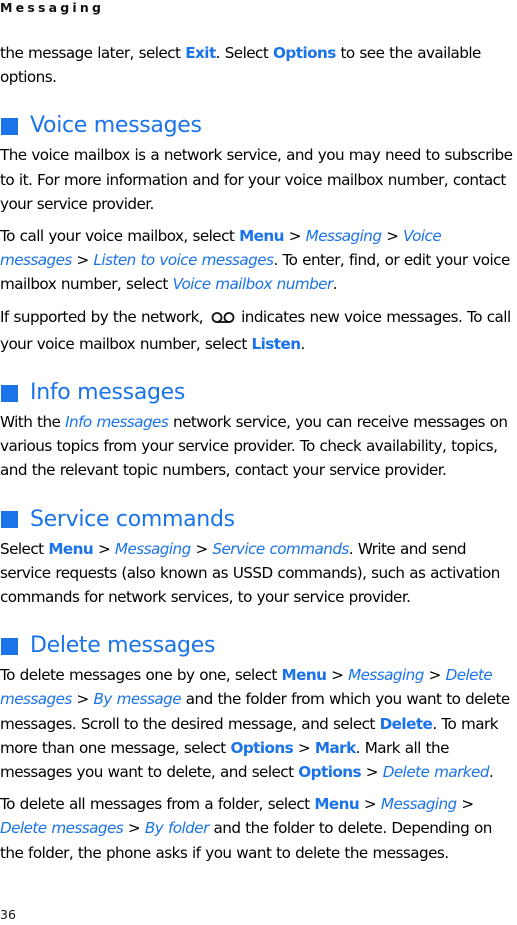  Describe the element at coordinates (280, 548) in the screenshot. I see `service-commands-option: Service commands` at that location.